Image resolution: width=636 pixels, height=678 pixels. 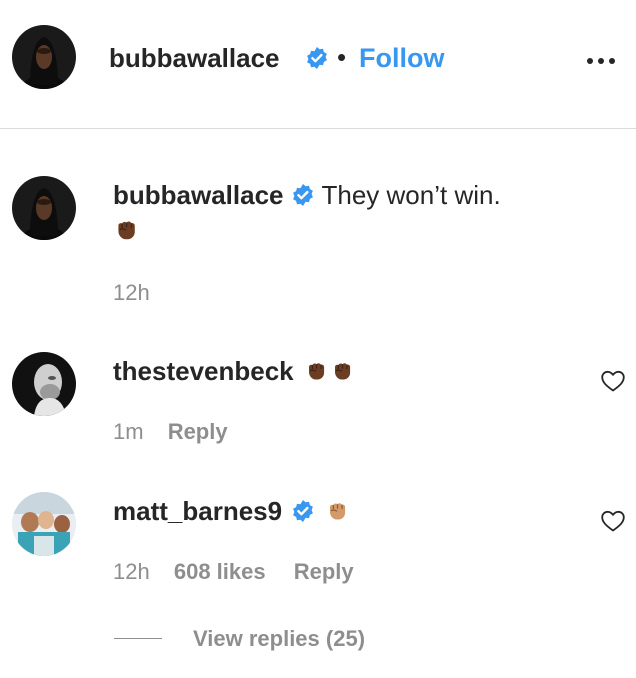 What do you see at coordinates (203, 371) in the screenshot?
I see `comment-username: thestevenbeck` at bounding box center [203, 371].